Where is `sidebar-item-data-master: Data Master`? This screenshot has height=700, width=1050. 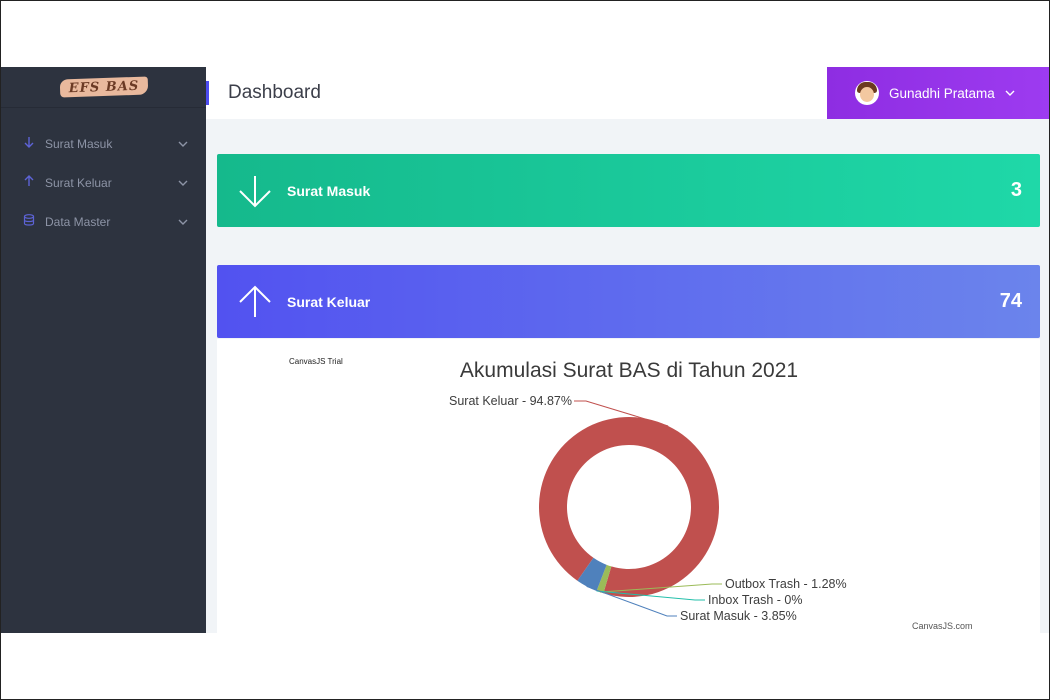
sidebar-item-data-master: Data Master is located at coordinates (103, 221).